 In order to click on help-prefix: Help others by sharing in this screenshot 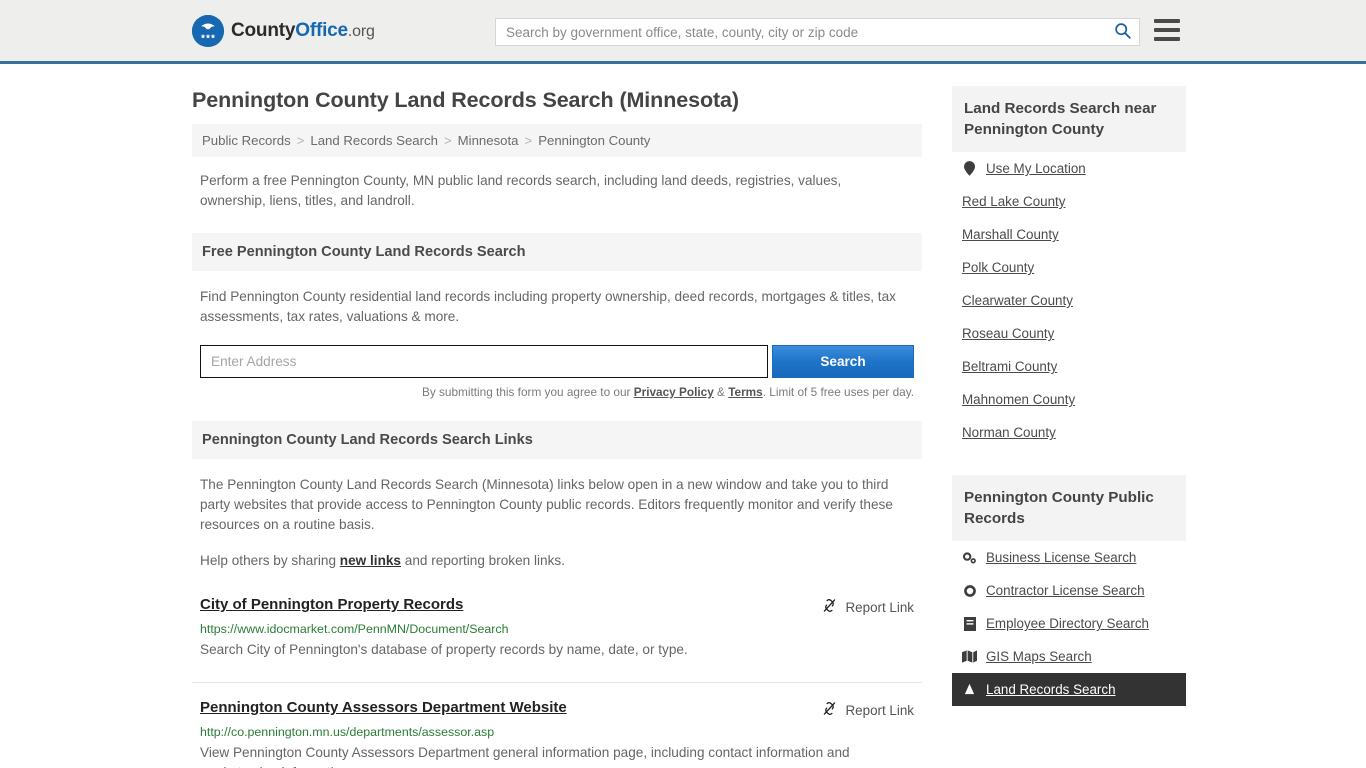, I will do `click(270, 560)`.